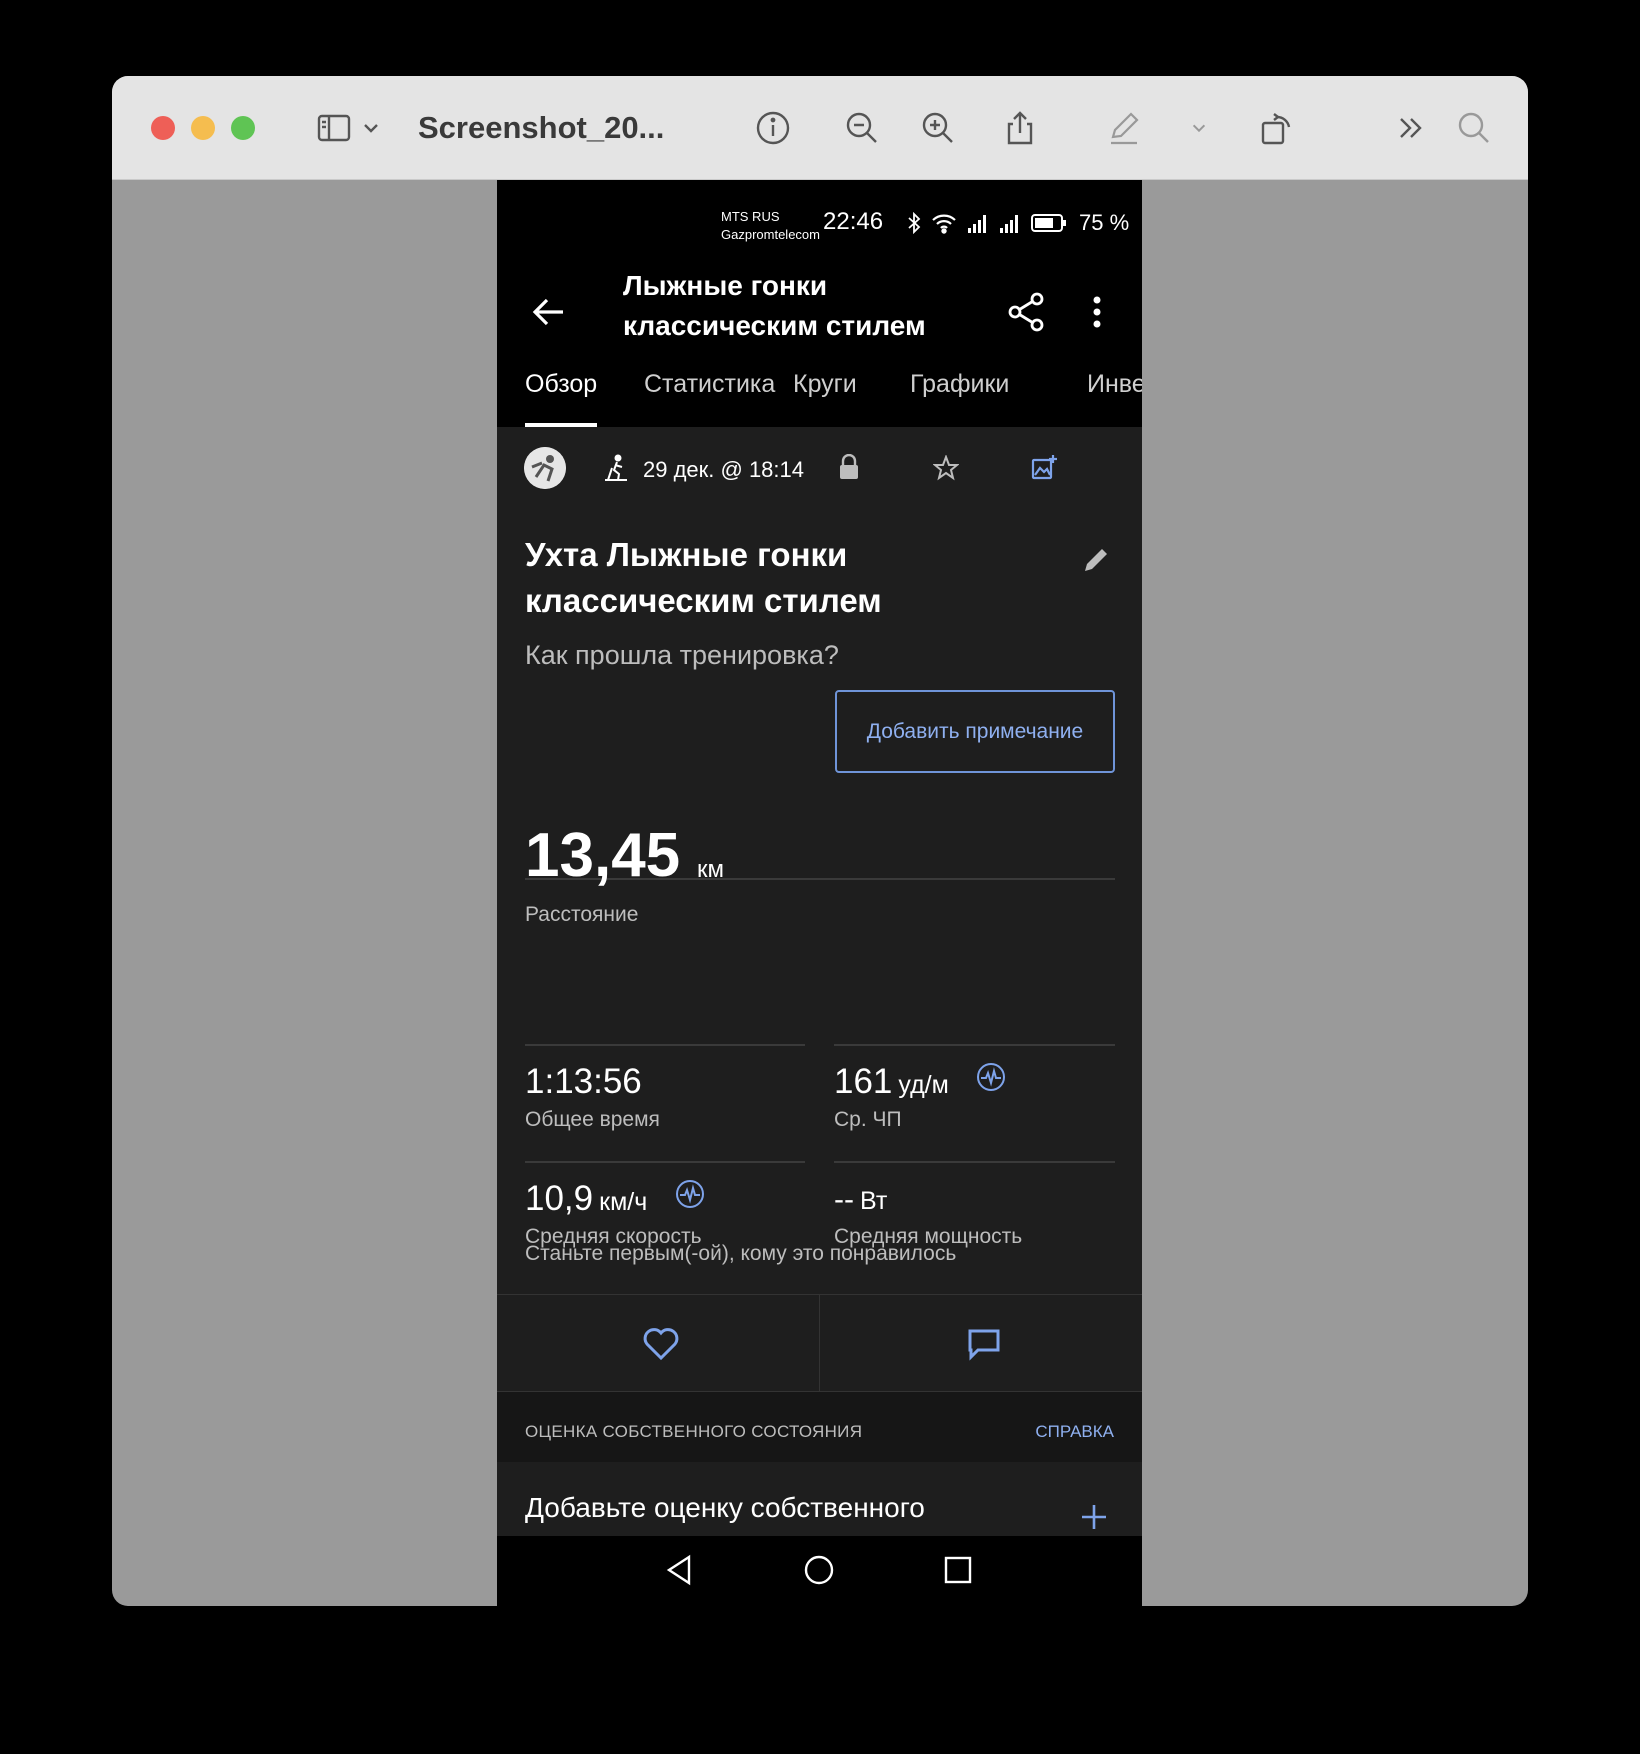 This screenshot has width=1640, height=1754. I want to click on avg-power-number: --, so click(844, 1199).